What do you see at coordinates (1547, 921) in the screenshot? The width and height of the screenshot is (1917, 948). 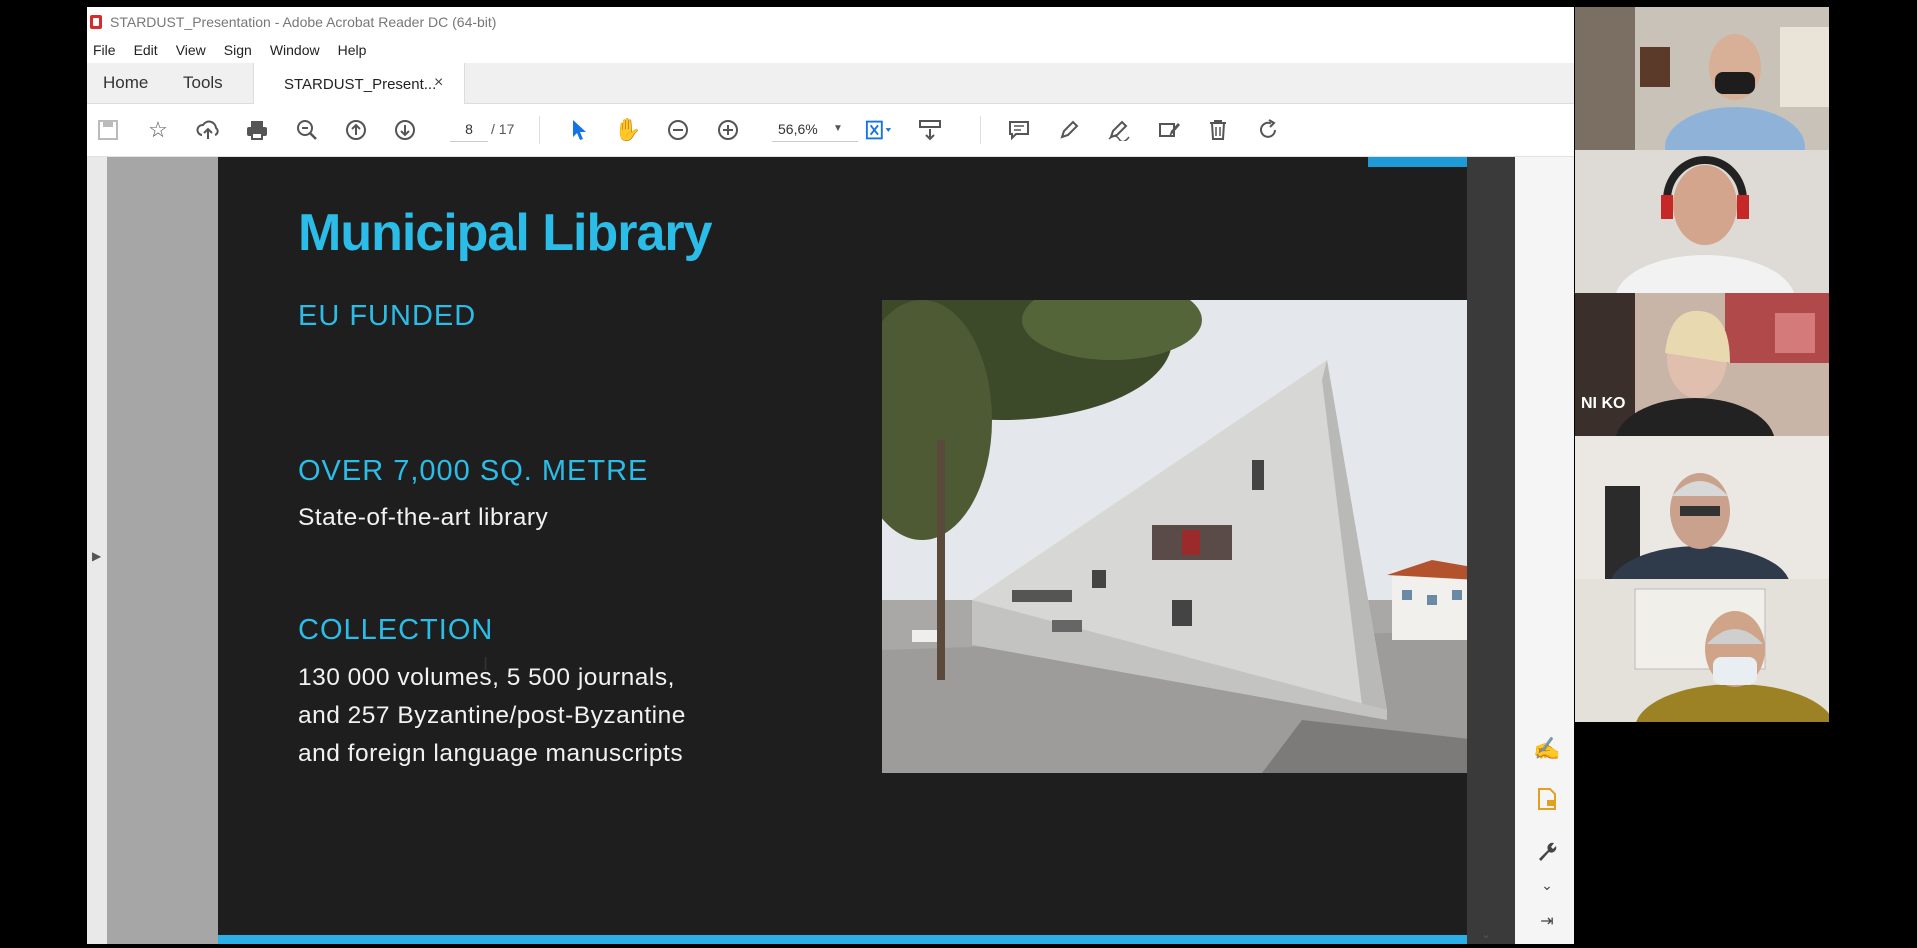 I see `collapse-panel-icon: ⇥` at bounding box center [1547, 921].